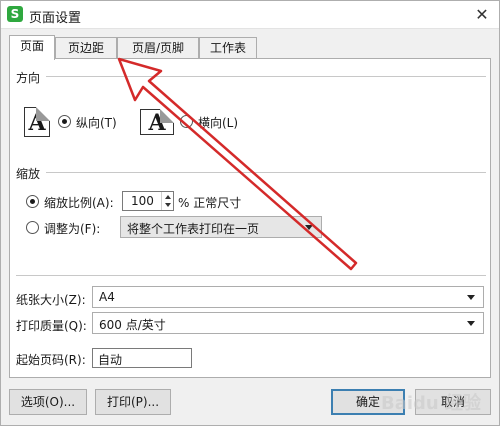 The width and height of the screenshot is (500, 427). Describe the element at coordinates (15, 14) in the screenshot. I see `wps-app-icon: S` at that location.